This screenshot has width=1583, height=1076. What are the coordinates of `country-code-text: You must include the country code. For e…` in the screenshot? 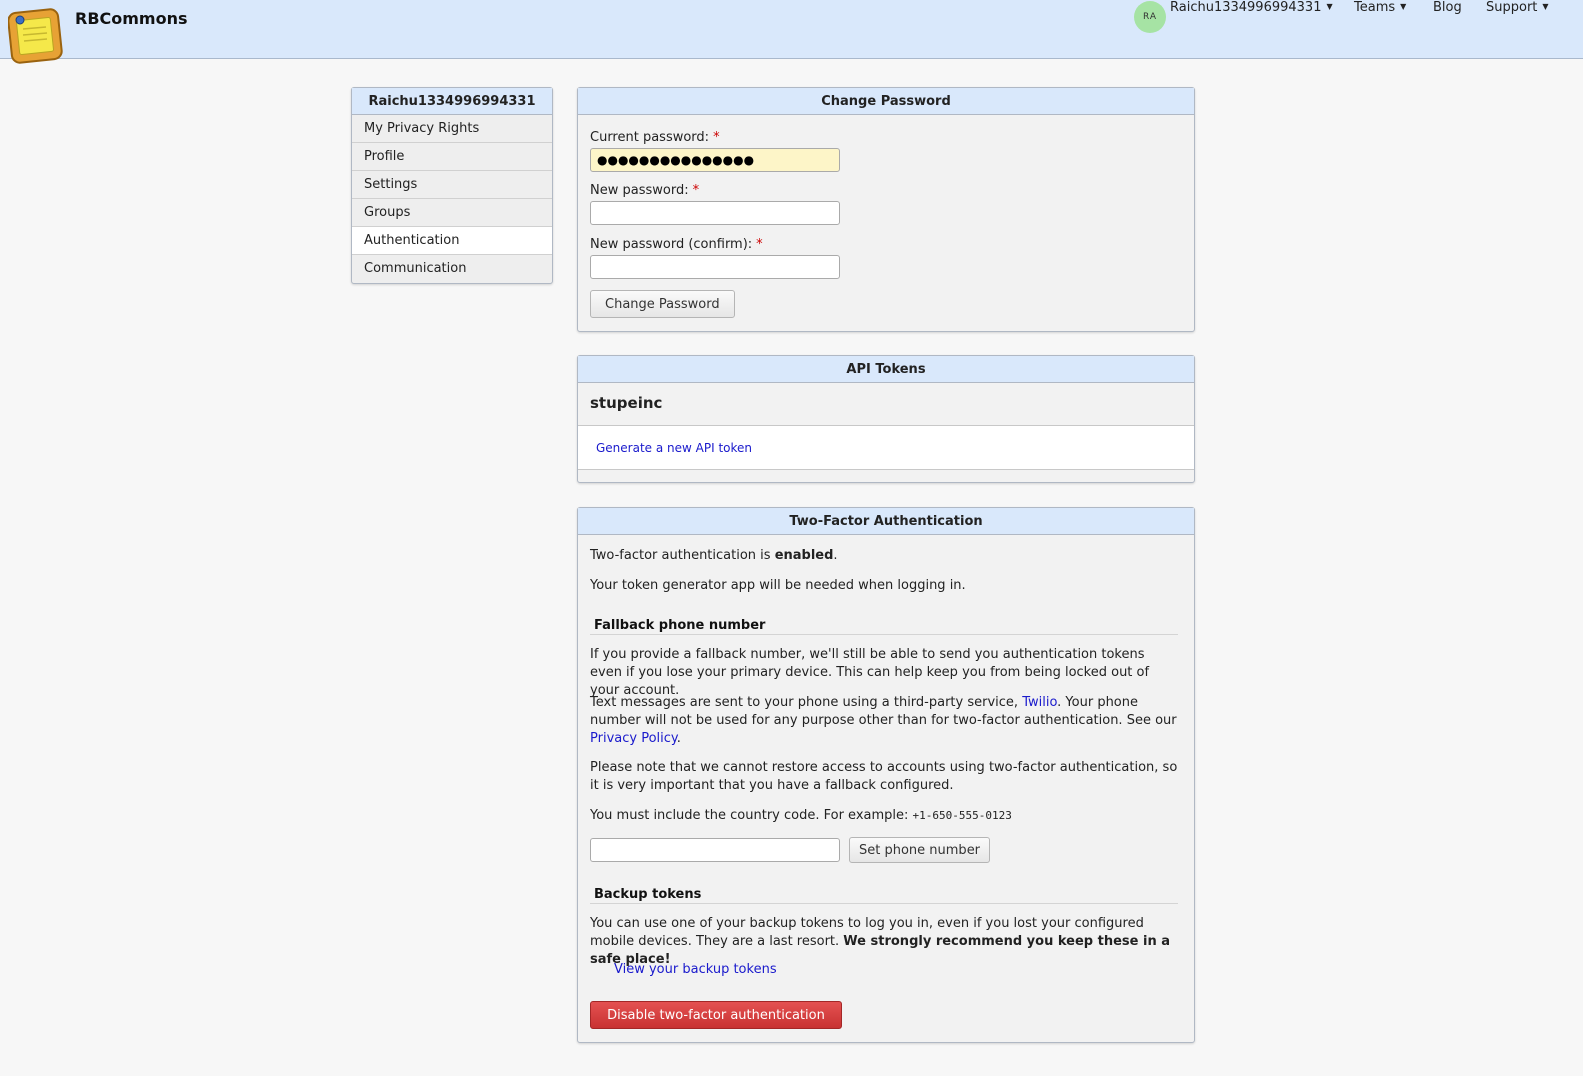 It's located at (751, 815).